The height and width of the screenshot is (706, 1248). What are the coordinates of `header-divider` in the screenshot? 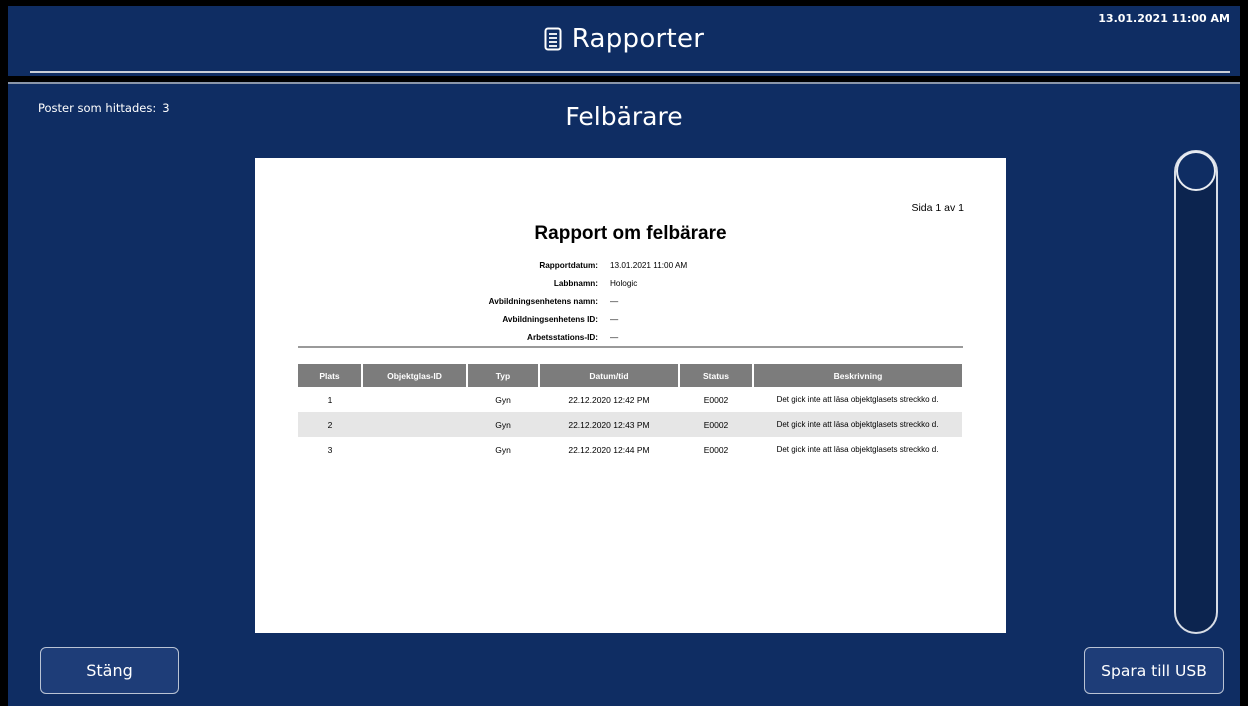 It's located at (630, 72).